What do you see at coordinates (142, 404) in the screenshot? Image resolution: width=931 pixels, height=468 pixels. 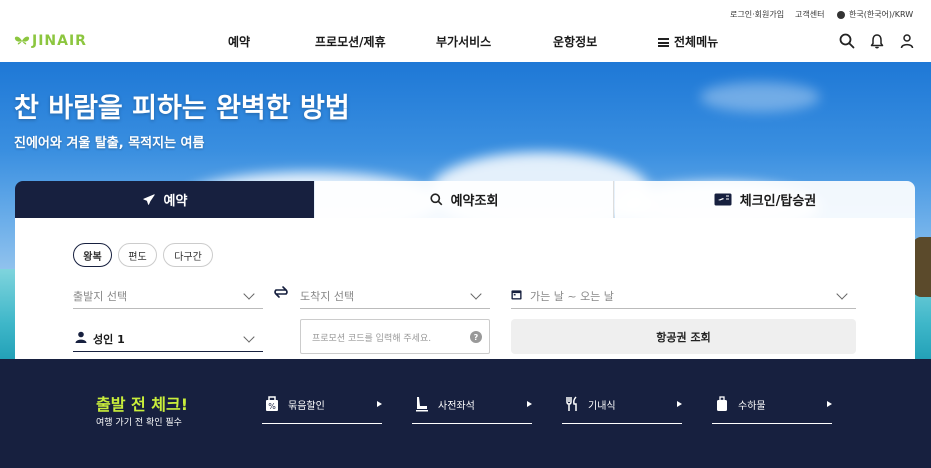 I see `pre-check-title: 출발 전 체크!` at bounding box center [142, 404].